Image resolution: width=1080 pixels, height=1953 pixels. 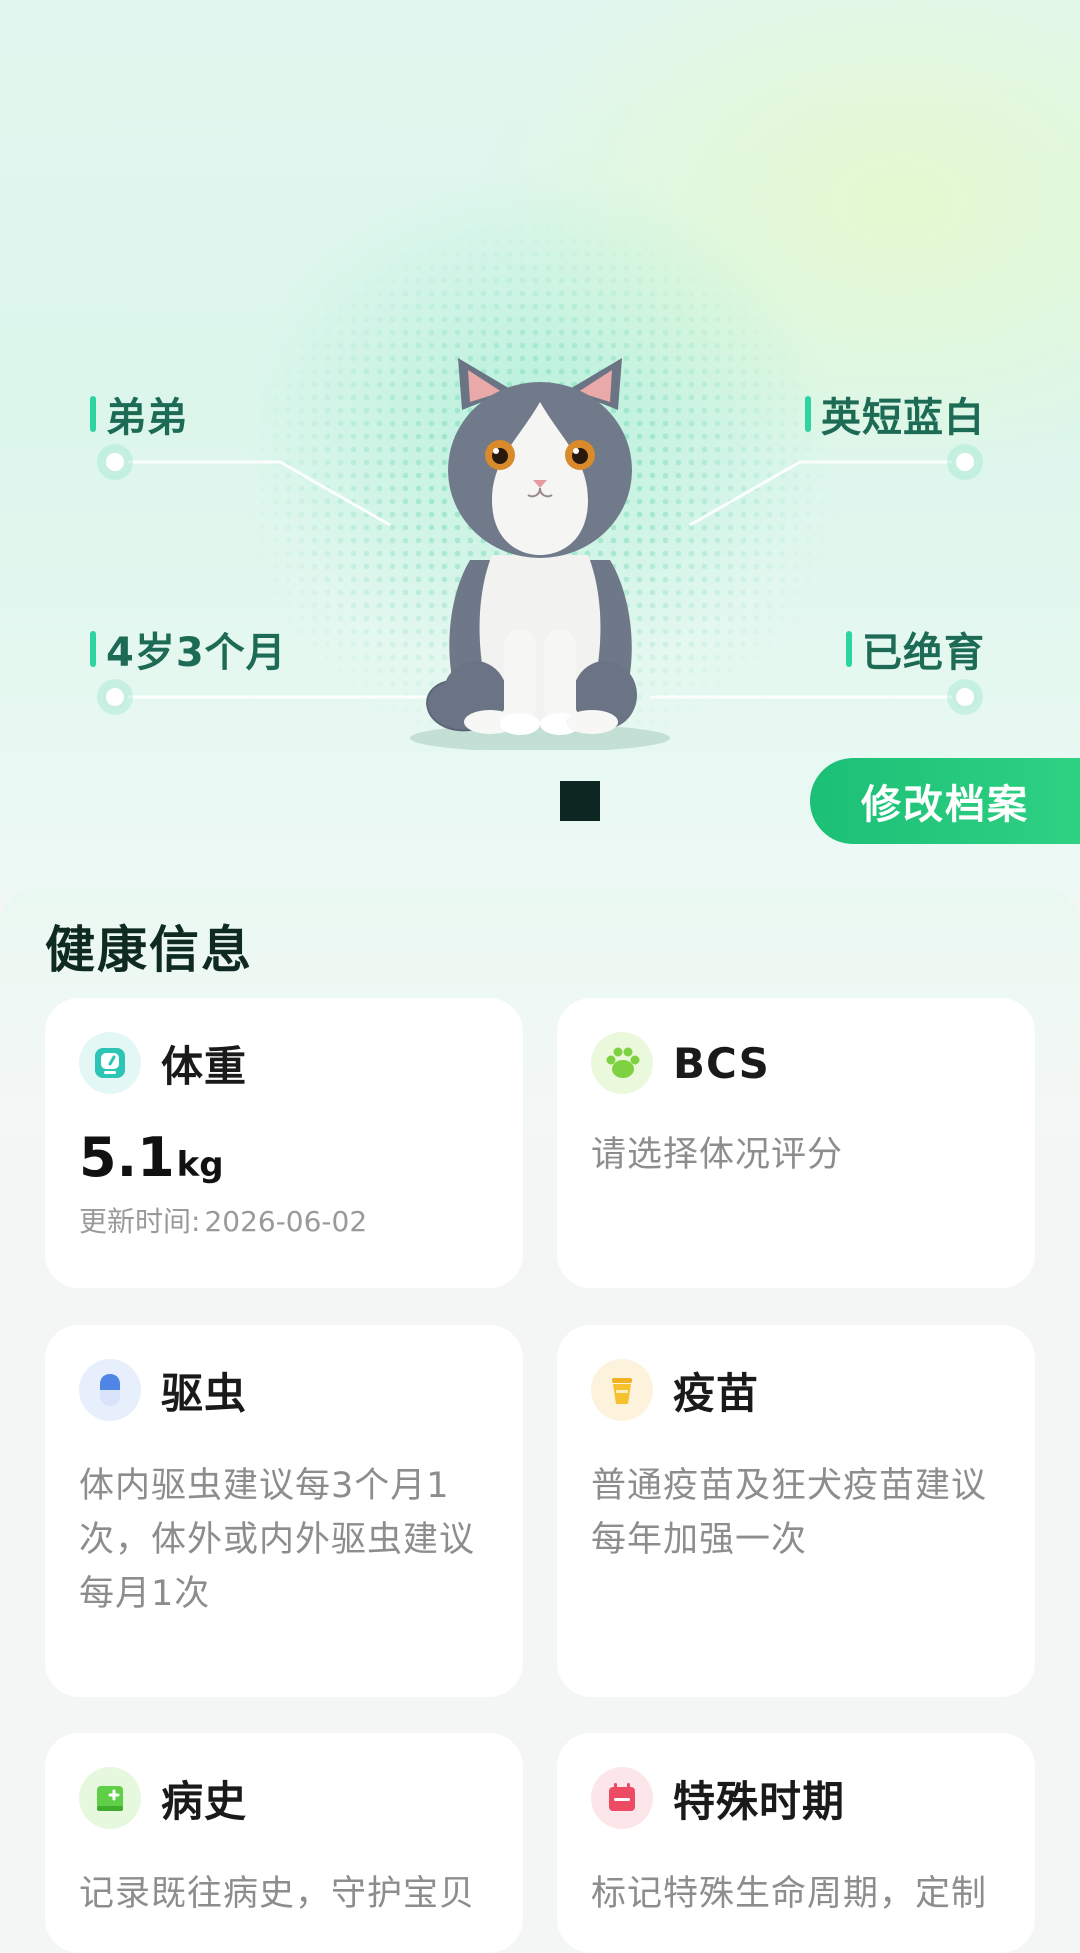 What do you see at coordinates (200, 1165) in the screenshot?
I see `weight-unit: kg` at bounding box center [200, 1165].